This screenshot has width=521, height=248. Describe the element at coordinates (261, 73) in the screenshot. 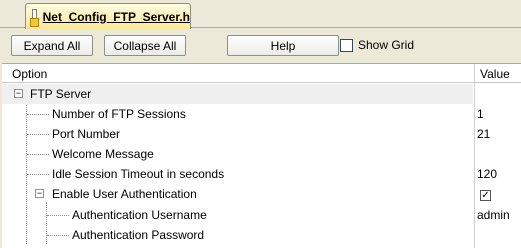

I see `grid-header: Option Value` at that location.